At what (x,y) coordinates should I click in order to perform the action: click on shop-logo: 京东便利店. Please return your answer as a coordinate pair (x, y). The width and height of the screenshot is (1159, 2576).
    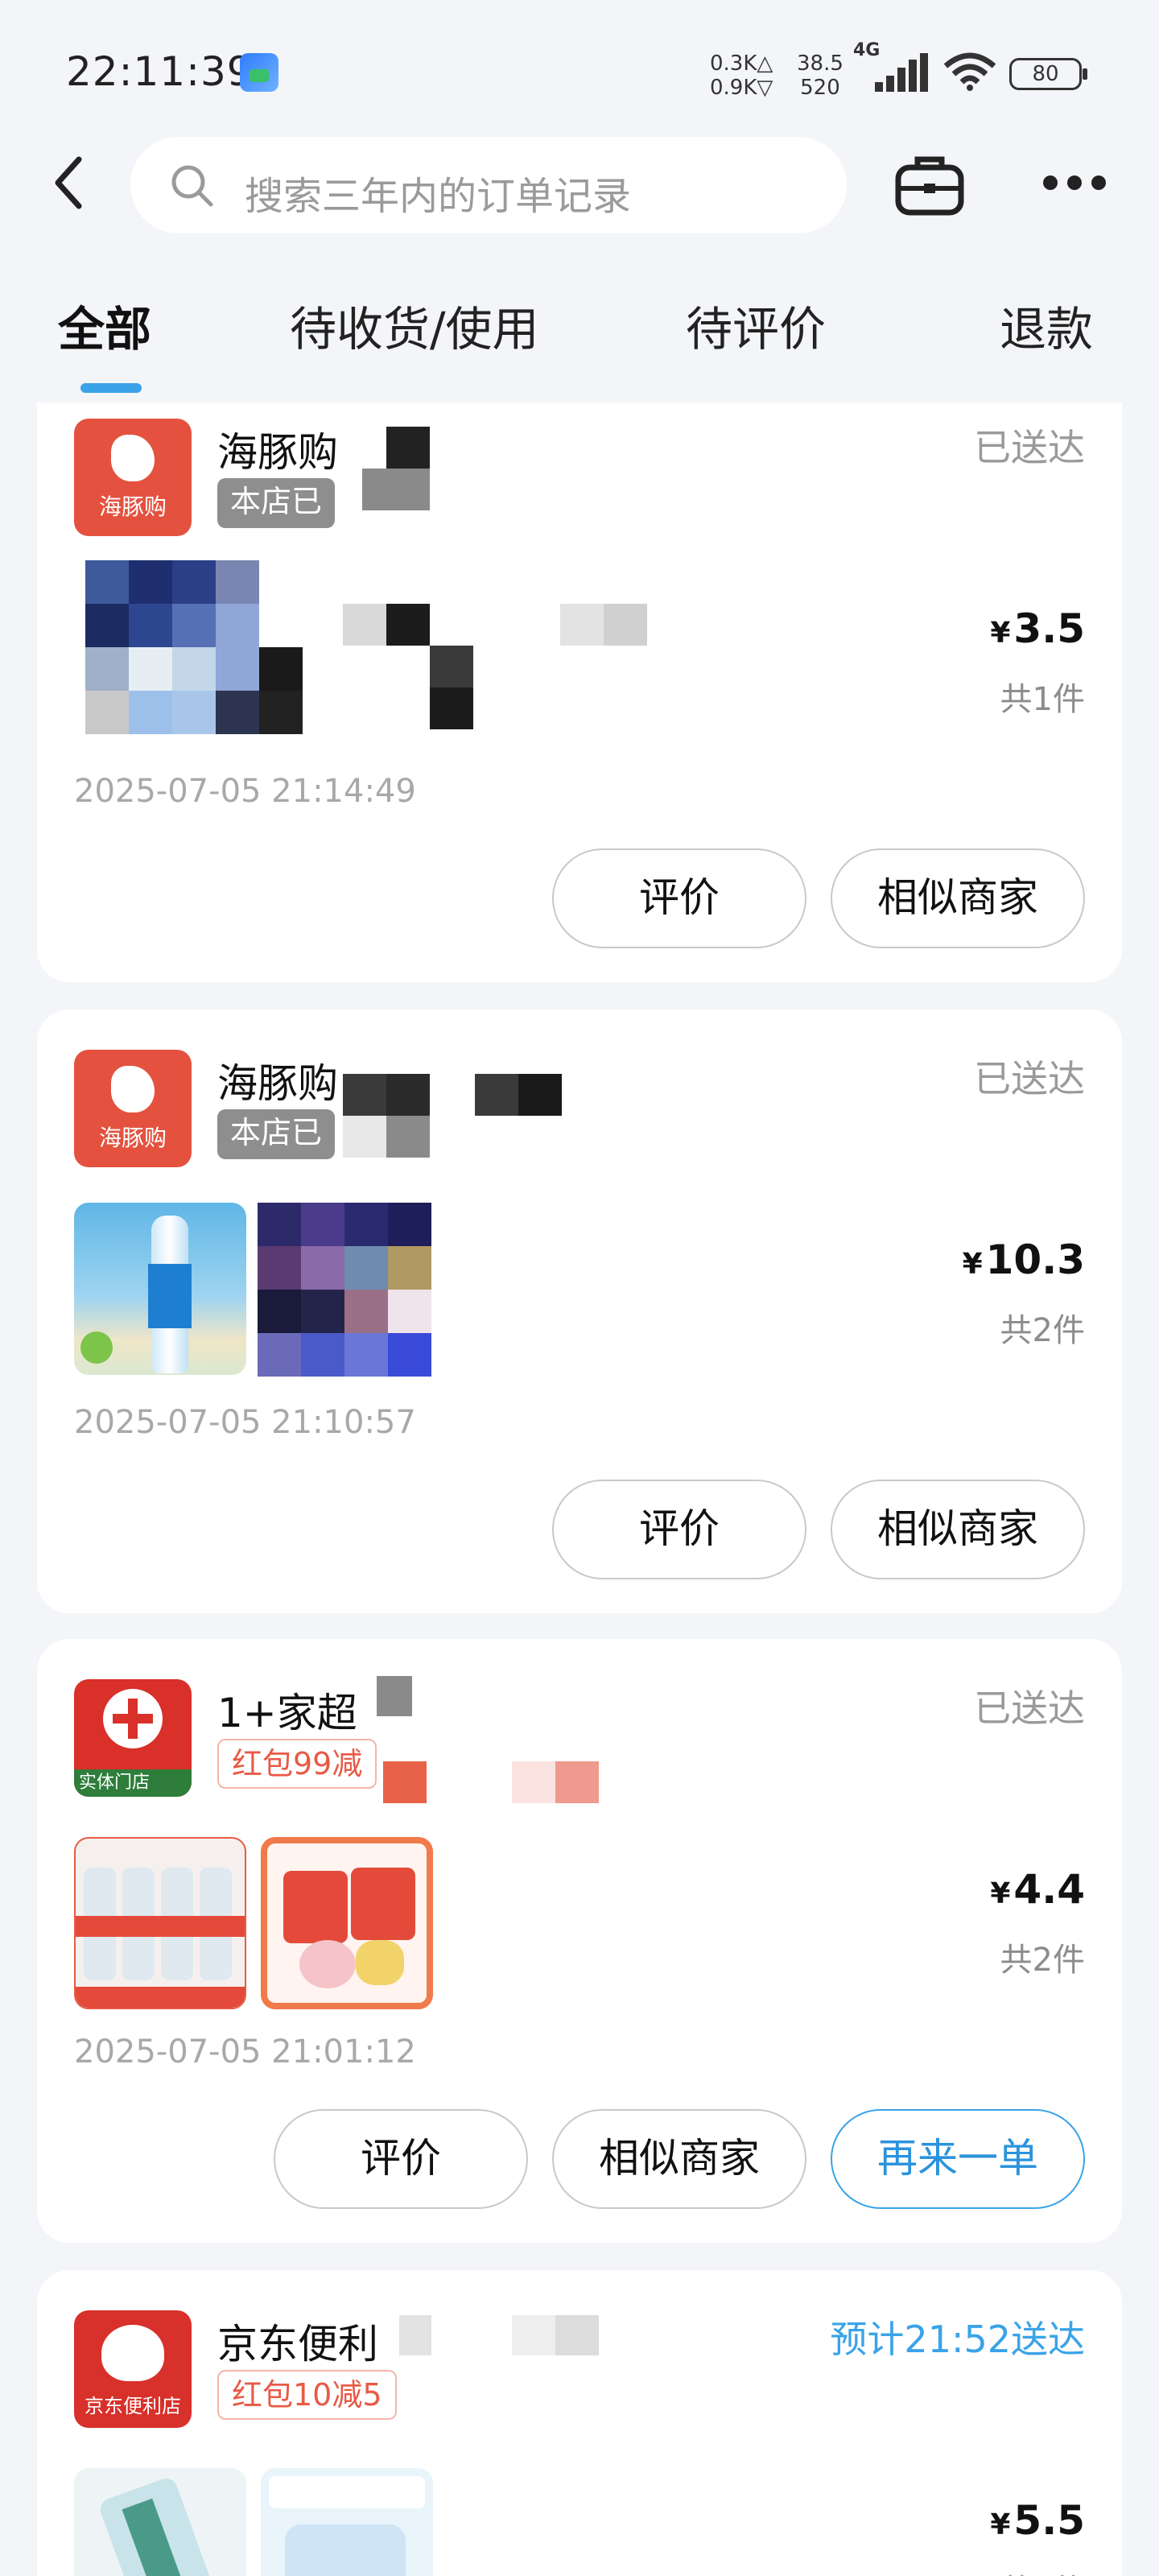
    Looking at the image, I should click on (133, 2369).